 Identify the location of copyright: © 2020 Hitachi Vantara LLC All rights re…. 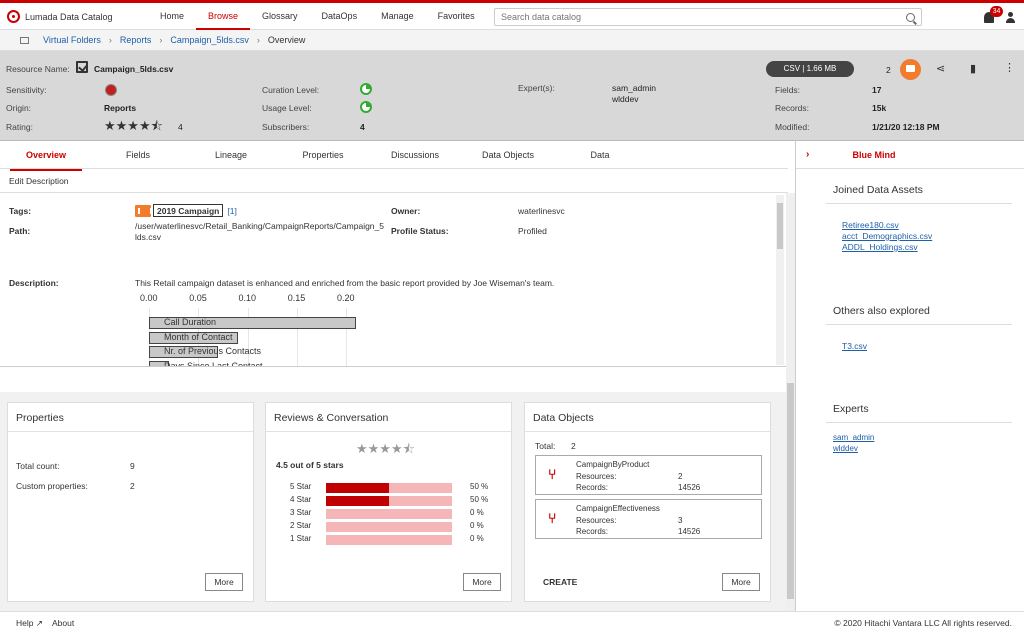
(923, 623).